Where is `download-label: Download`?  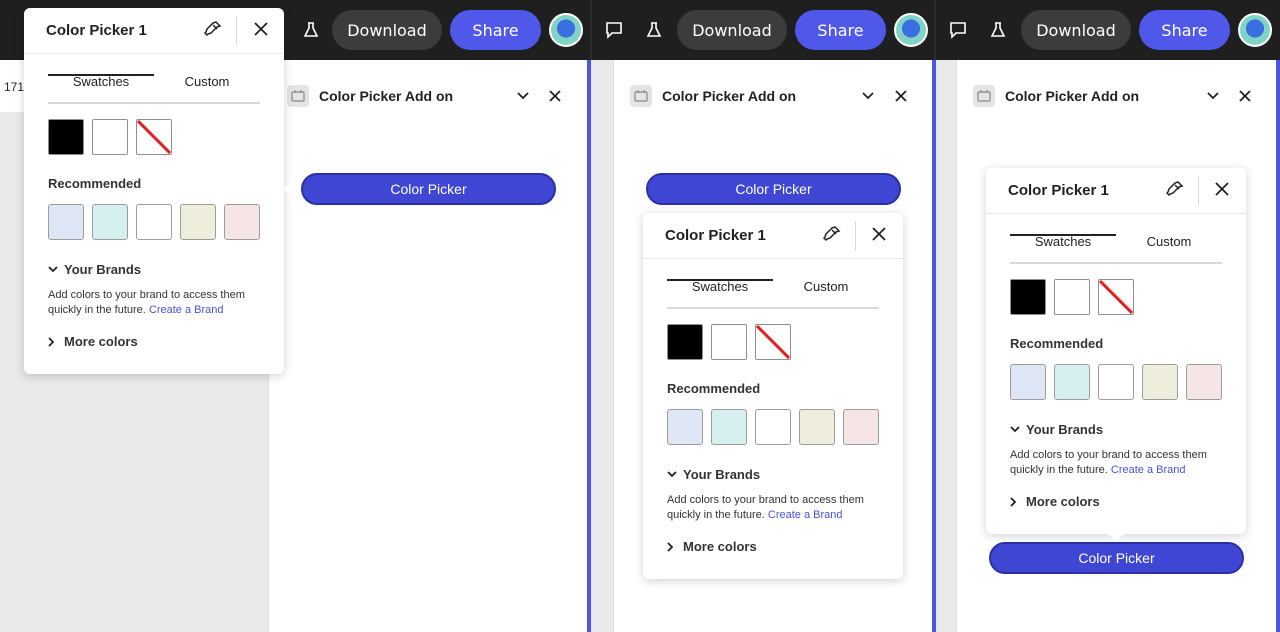 download-label: Download is located at coordinates (732, 30).